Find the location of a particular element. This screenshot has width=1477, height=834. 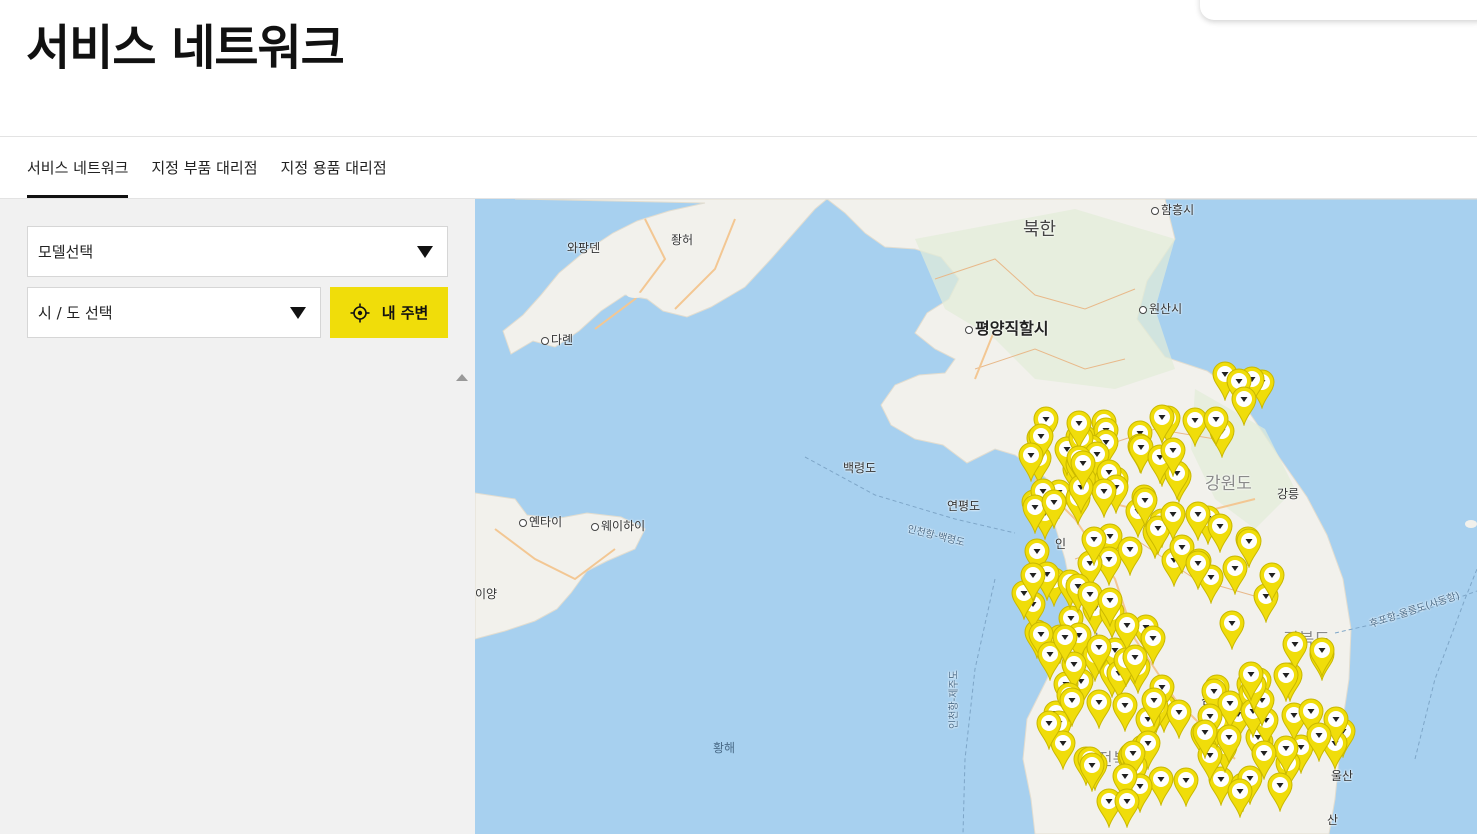

scroll-up-arrow-icon is located at coordinates (462, 377).